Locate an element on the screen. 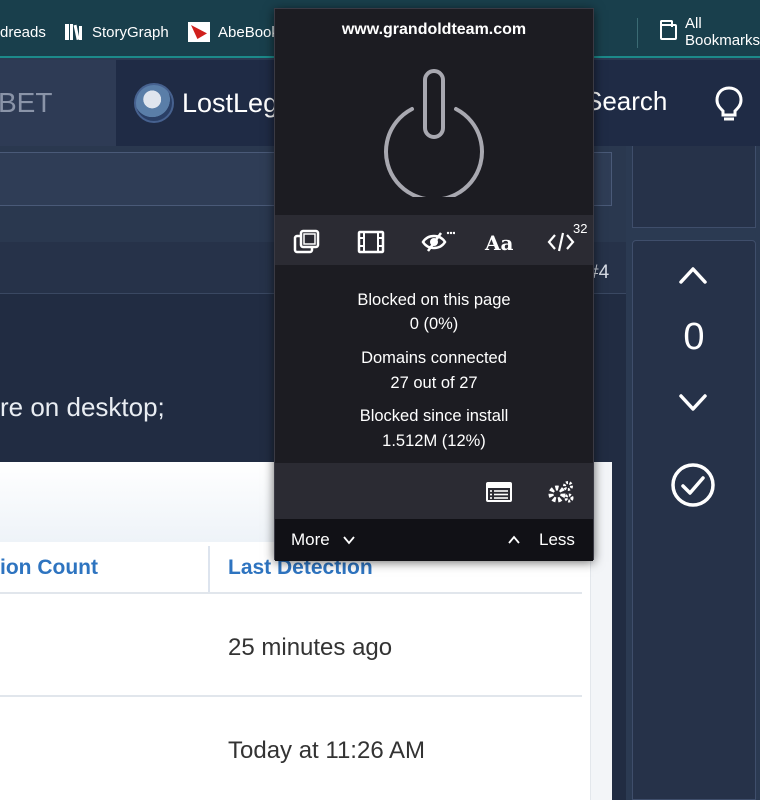 This screenshot has width=760, height=800. power-icon is located at coordinates (434, 132).